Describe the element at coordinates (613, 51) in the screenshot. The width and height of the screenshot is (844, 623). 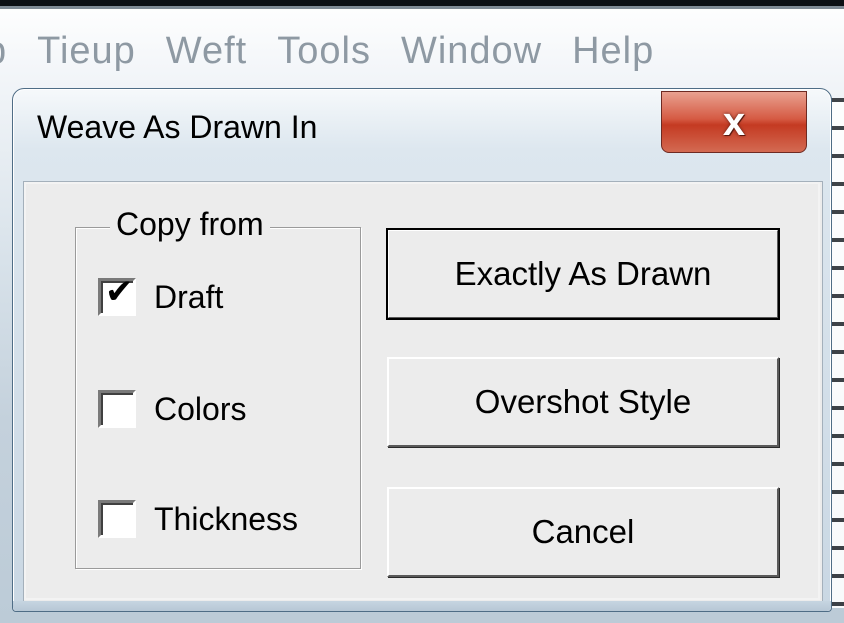
I see `menu-item-help: Help` at that location.